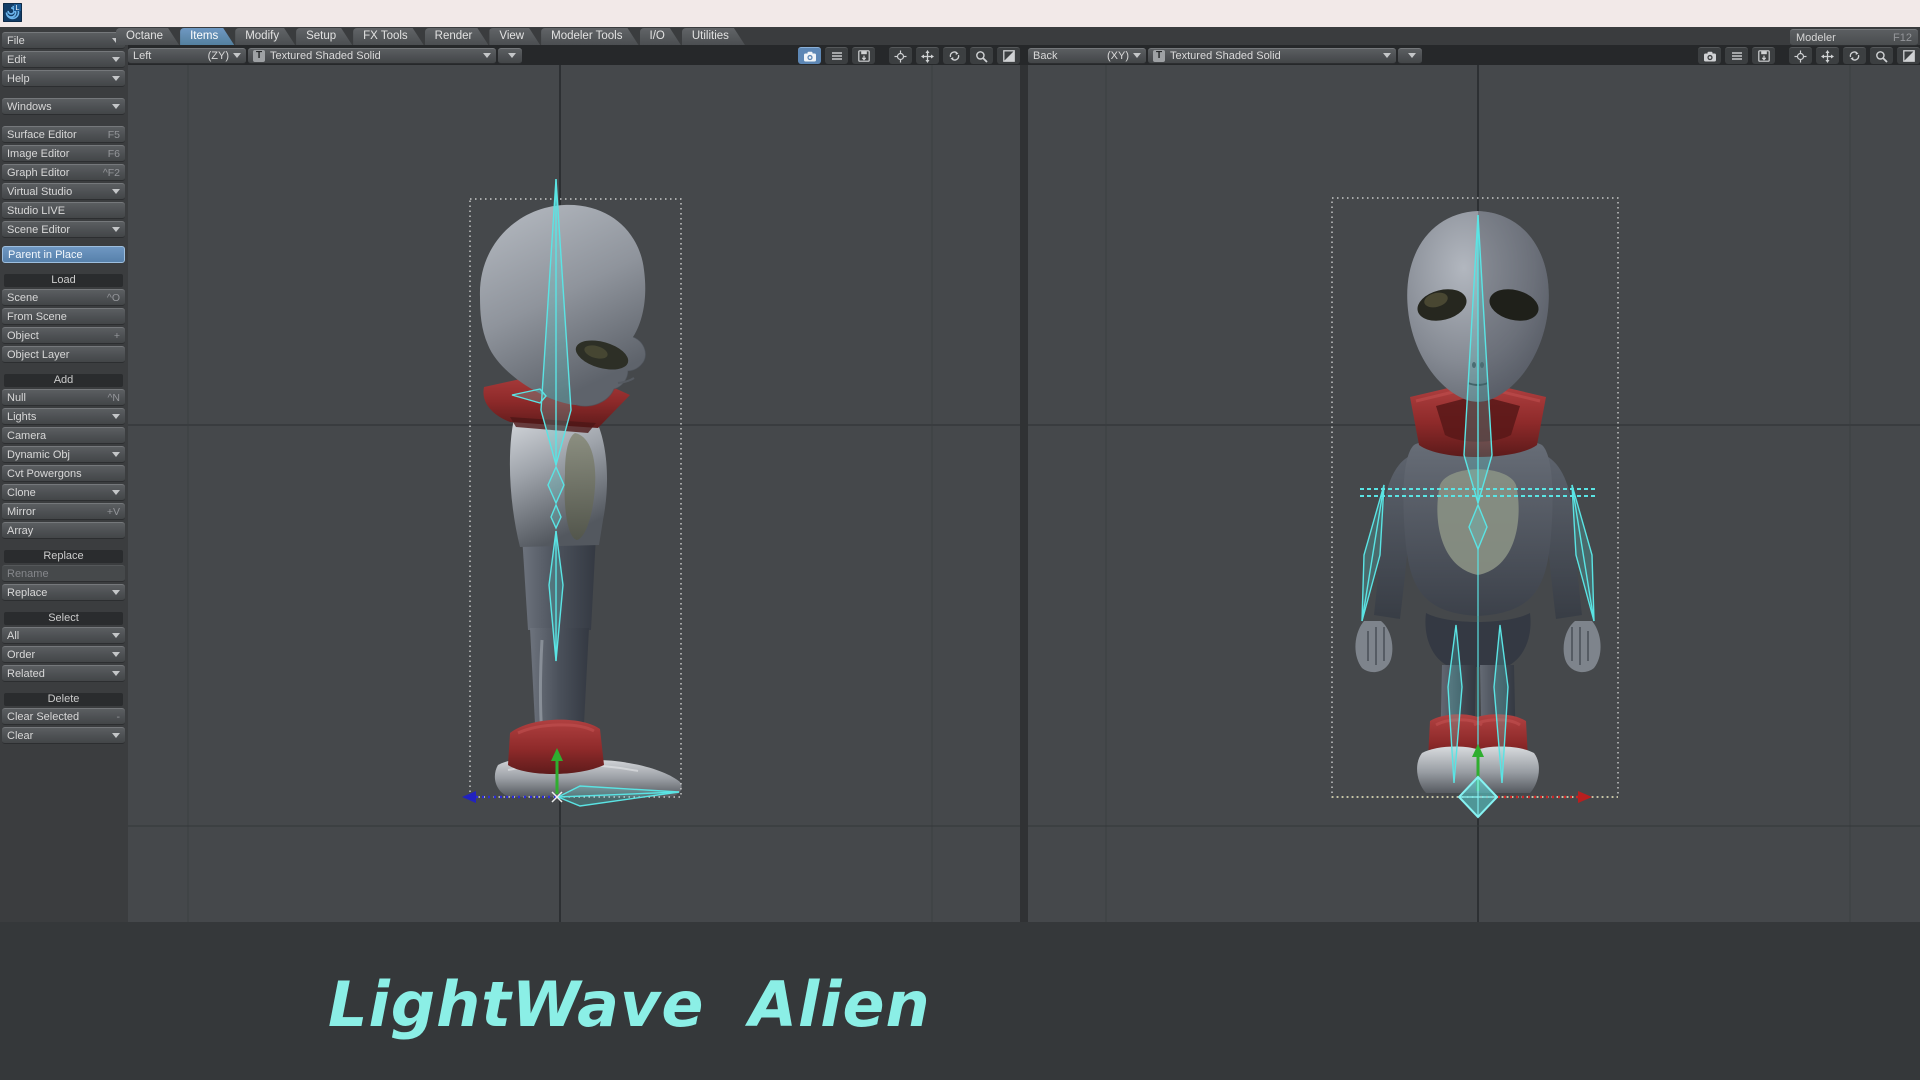 Image resolution: width=1920 pixels, height=1080 pixels. Describe the element at coordinates (580, 500) in the screenshot. I see `alien-model-side-view` at that location.